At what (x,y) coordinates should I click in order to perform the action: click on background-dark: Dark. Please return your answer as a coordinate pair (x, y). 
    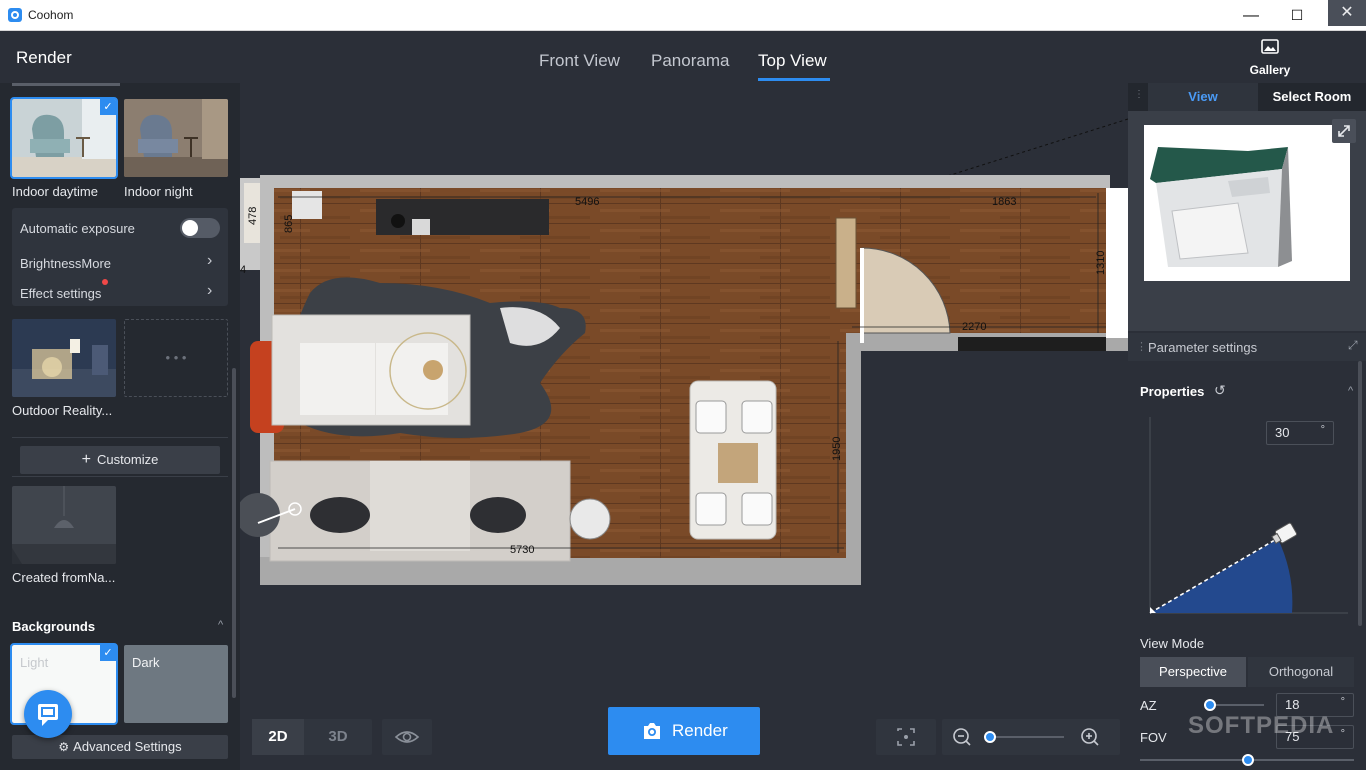
    Looking at the image, I should click on (176, 684).